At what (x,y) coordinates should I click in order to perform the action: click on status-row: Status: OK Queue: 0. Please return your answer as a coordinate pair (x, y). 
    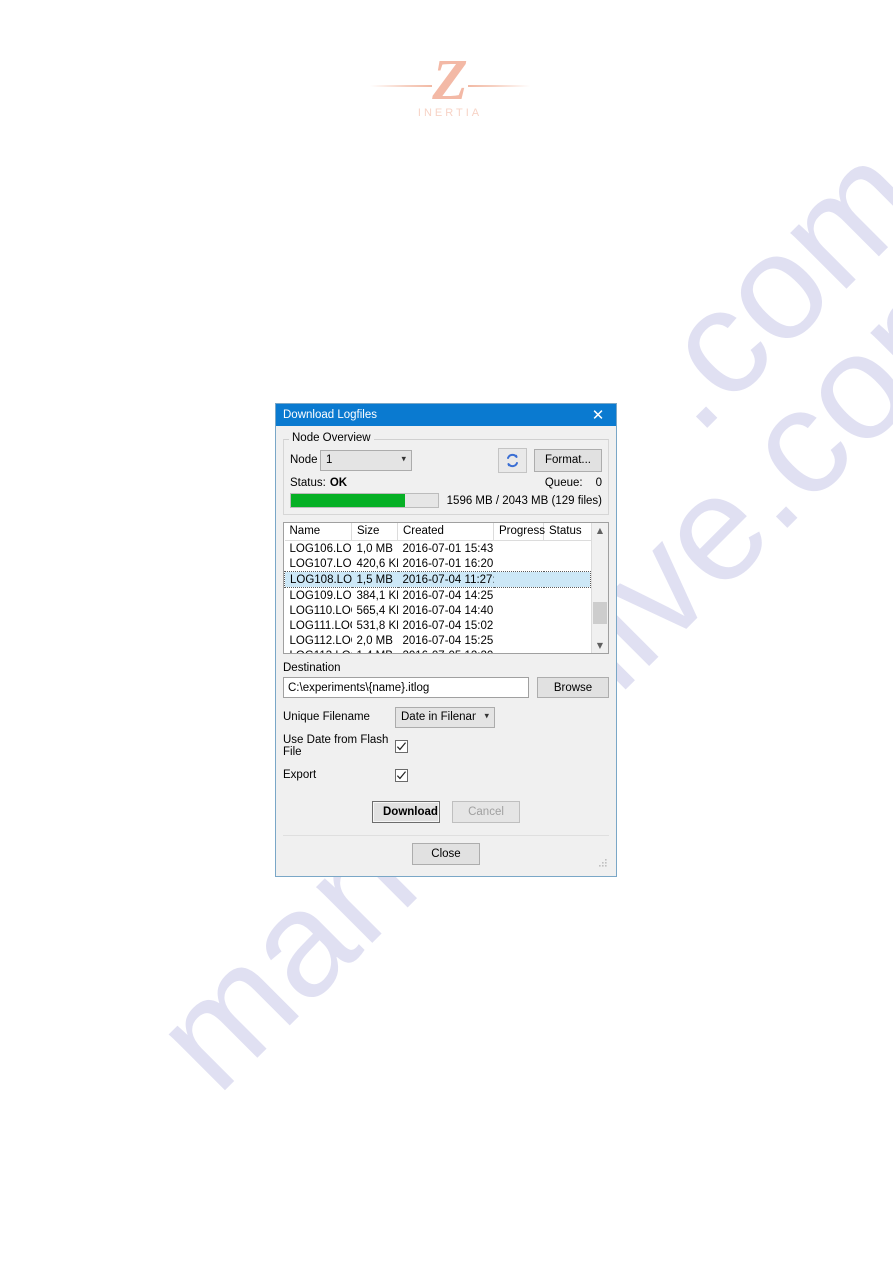
    Looking at the image, I should click on (446, 483).